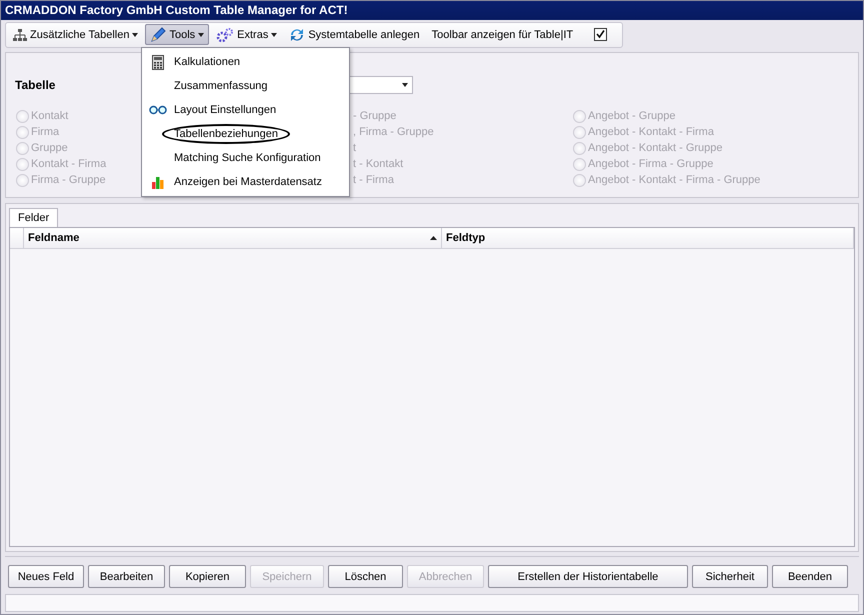  What do you see at coordinates (158, 182) in the screenshot?
I see `bar-chart-icon` at bounding box center [158, 182].